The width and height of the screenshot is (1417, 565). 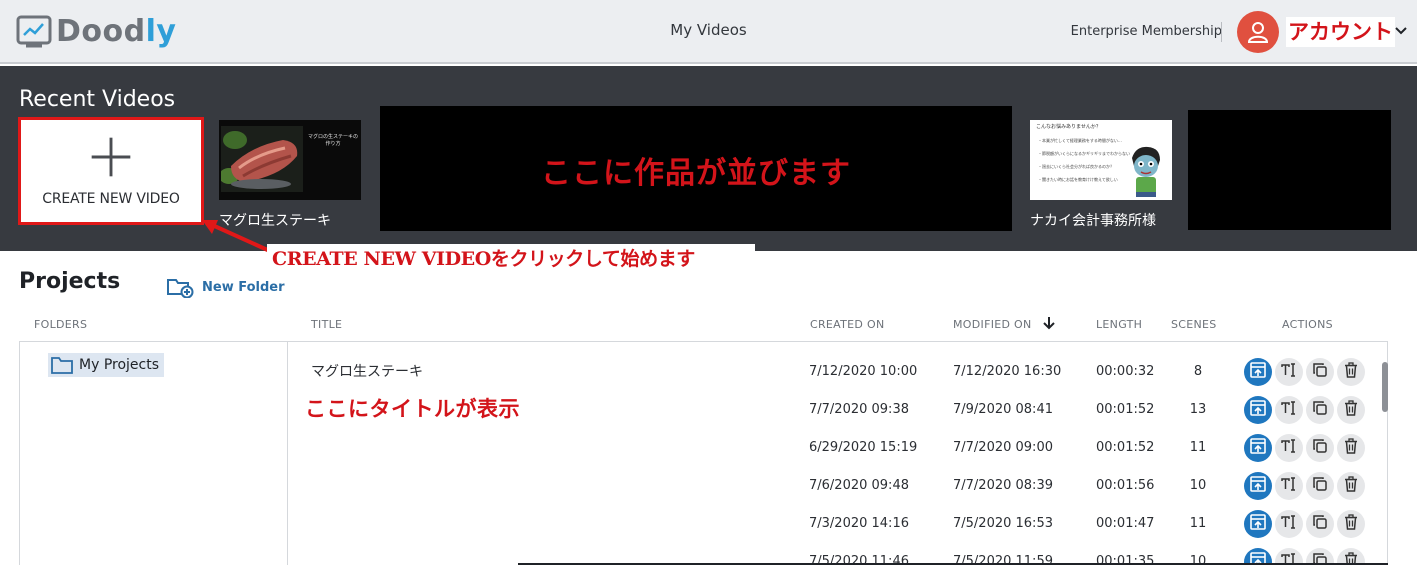 What do you see at coordinates (1003, 559) in the screenshot?
I see `modified-on: 7/5/2020 11:59` at bounding box center [1003, 559].